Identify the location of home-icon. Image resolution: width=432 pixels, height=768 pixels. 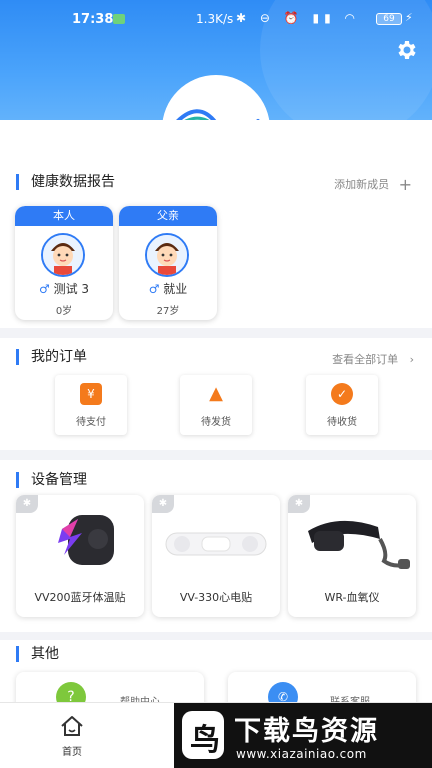
(72, 726).